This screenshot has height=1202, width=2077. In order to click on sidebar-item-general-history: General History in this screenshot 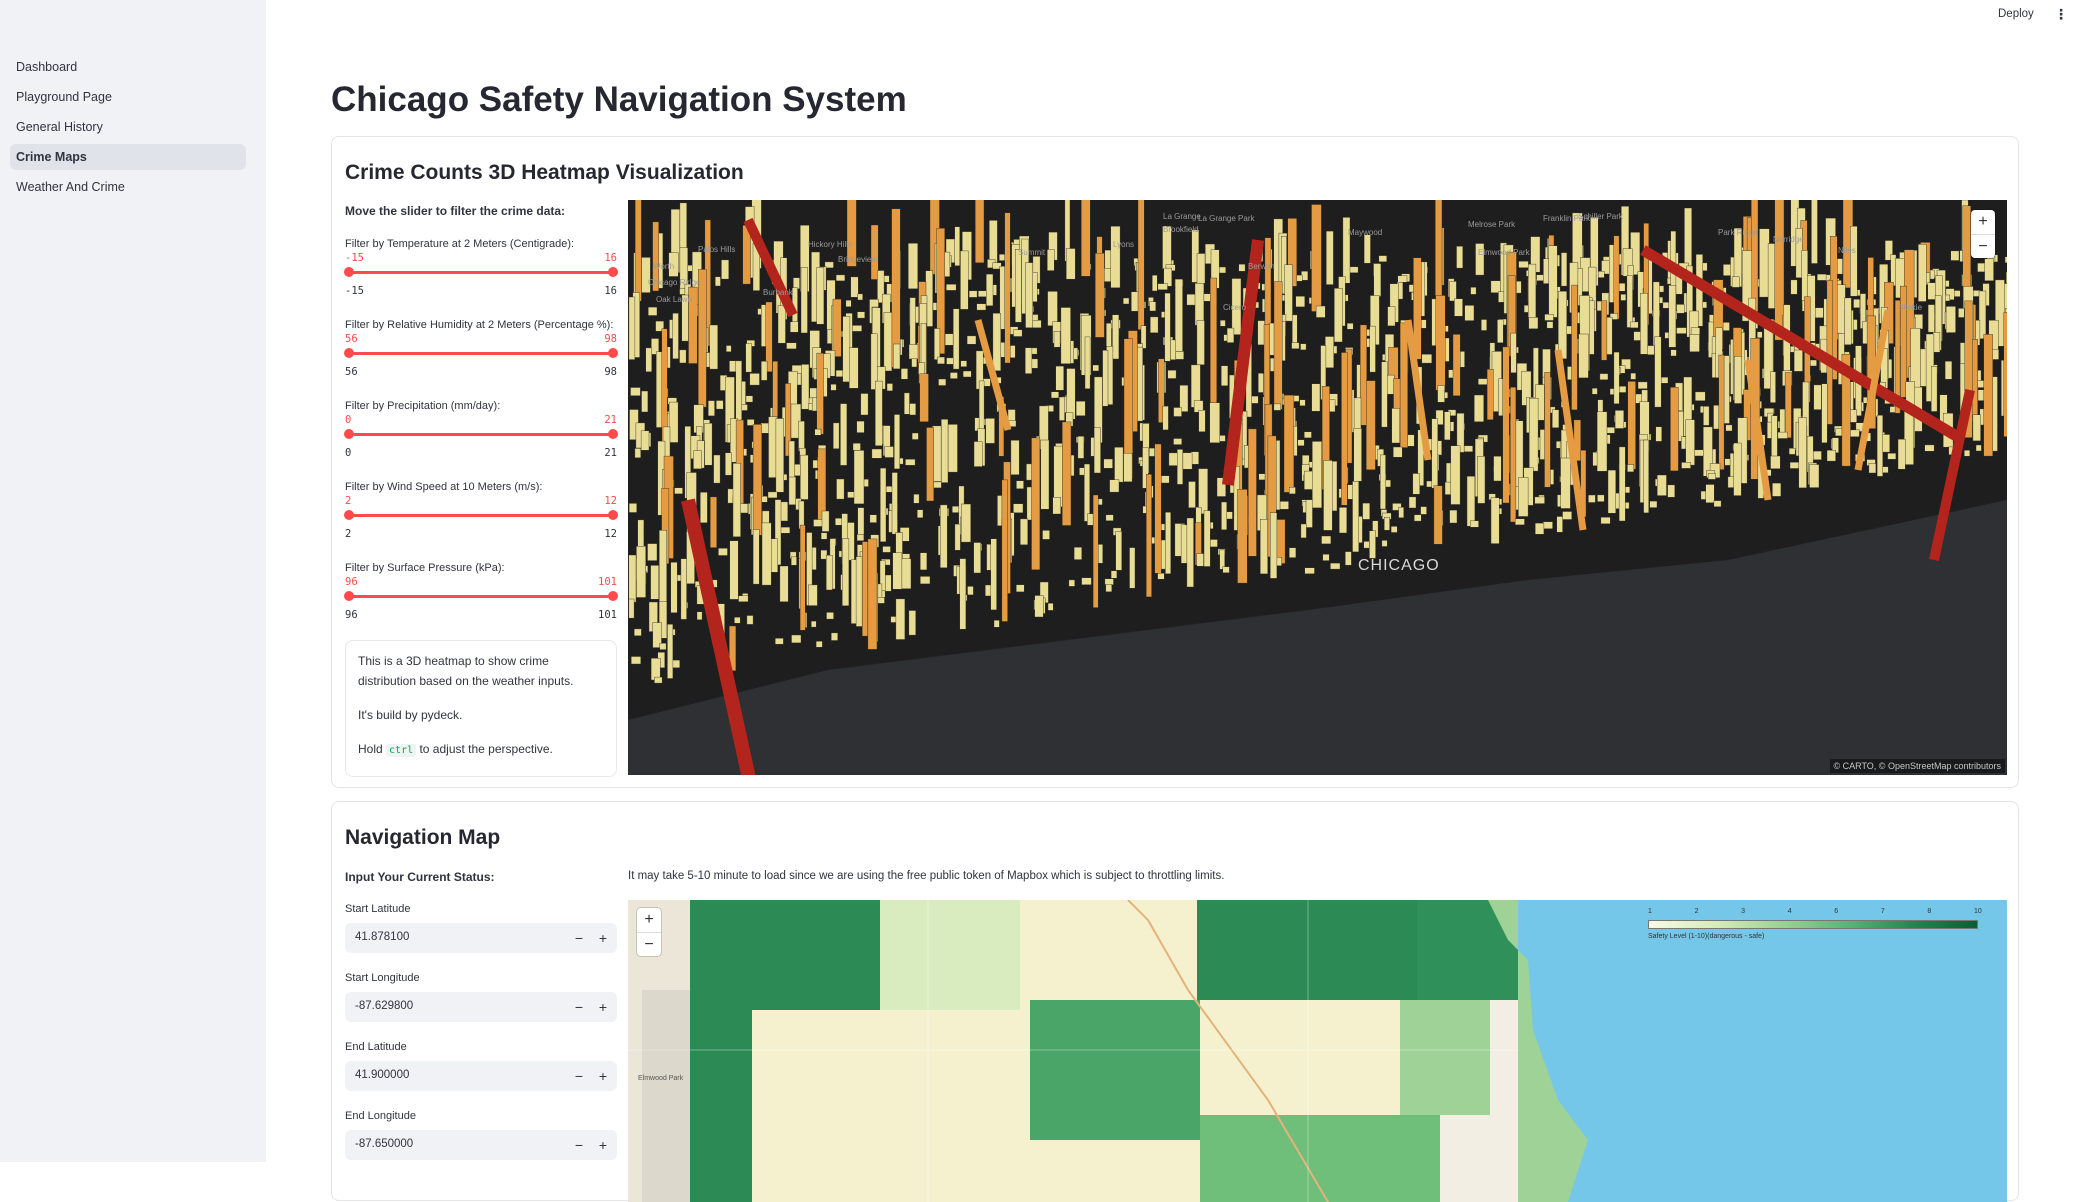, I will do `click(128, 127)`.